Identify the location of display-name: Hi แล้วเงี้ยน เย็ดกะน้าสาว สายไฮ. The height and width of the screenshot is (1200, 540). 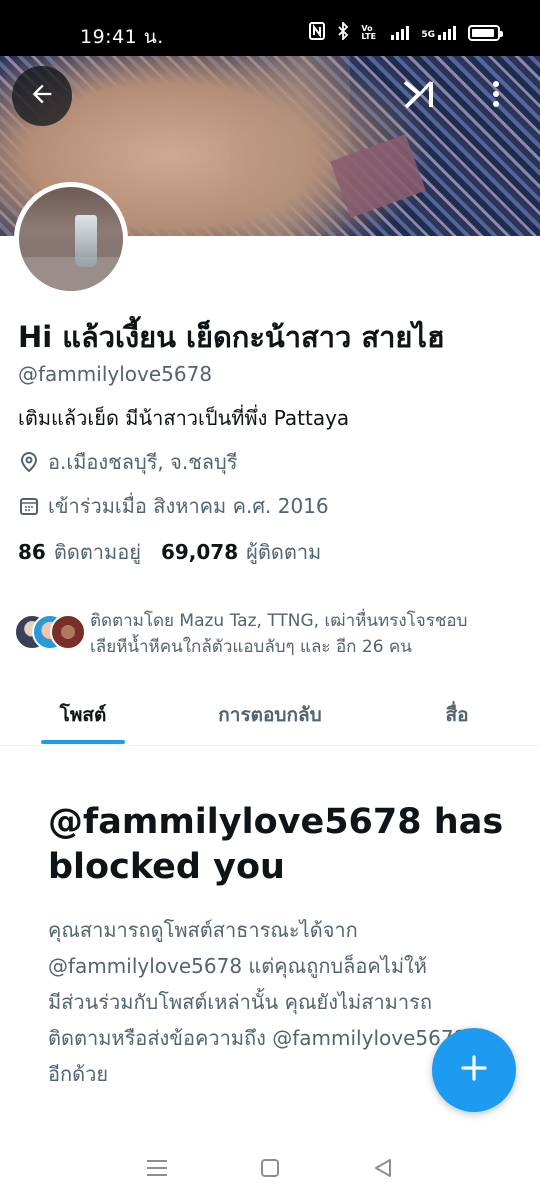
(231, 337).